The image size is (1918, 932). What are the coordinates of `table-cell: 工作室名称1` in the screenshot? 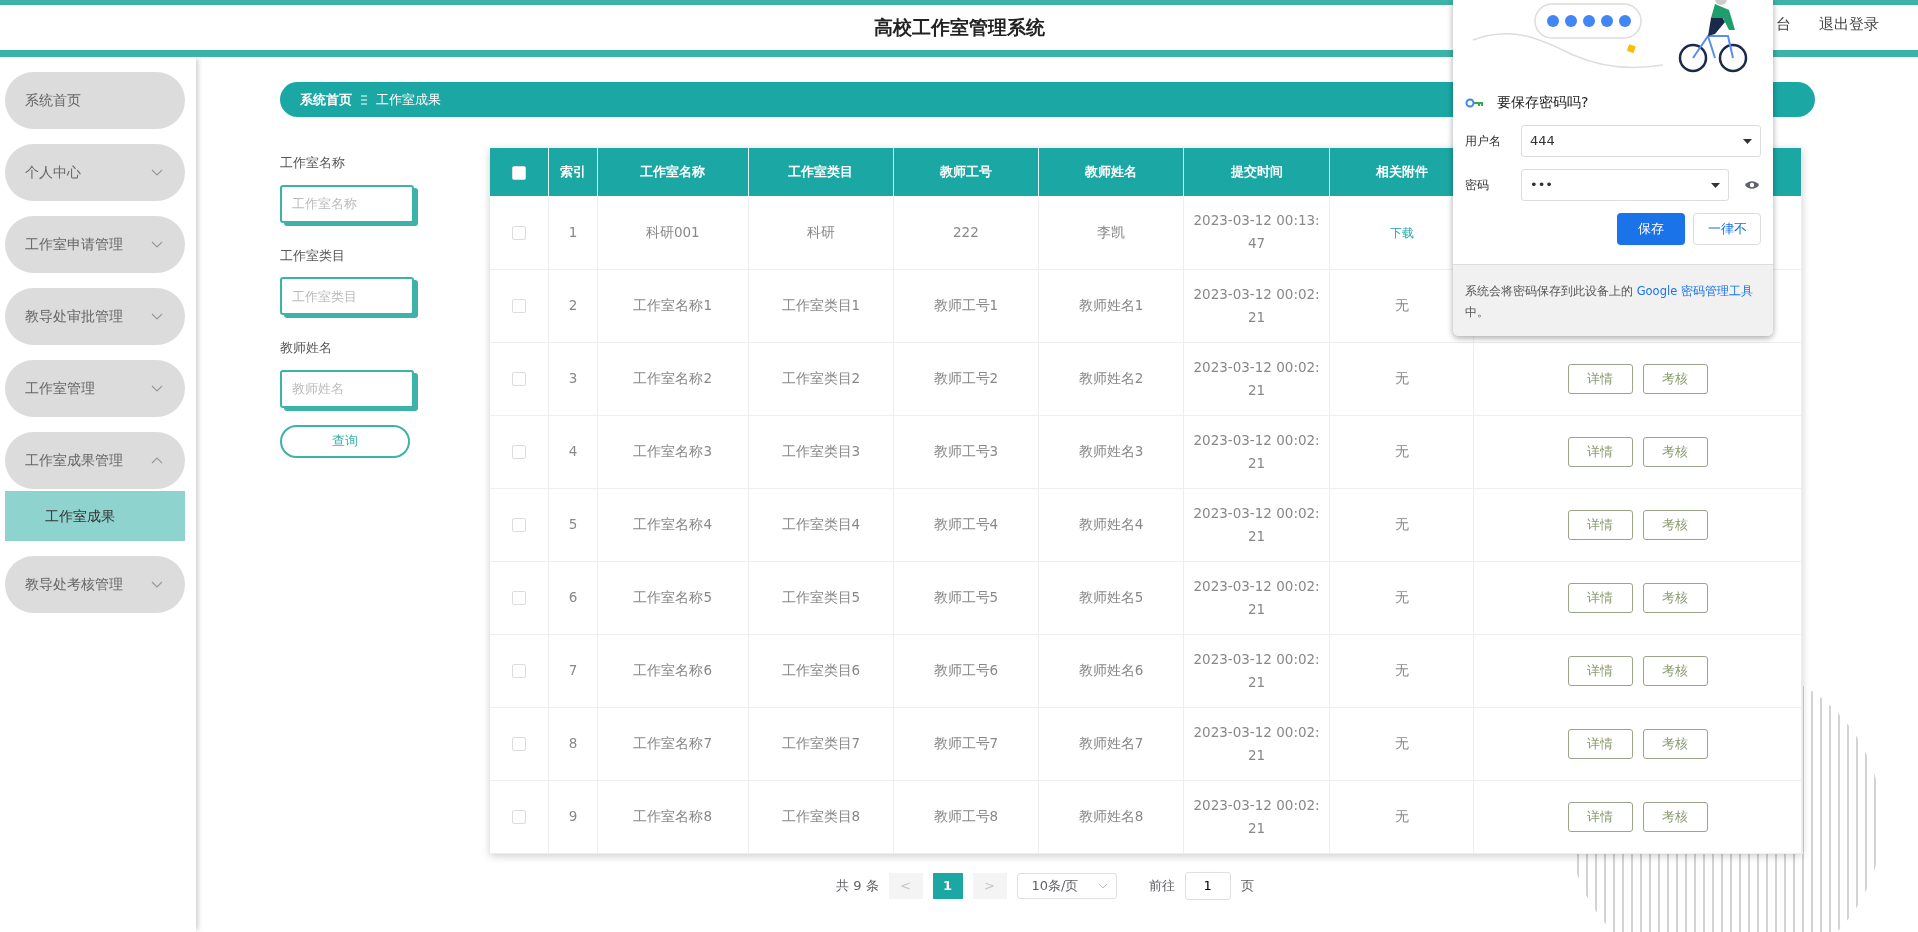 It's located at (673, 305).